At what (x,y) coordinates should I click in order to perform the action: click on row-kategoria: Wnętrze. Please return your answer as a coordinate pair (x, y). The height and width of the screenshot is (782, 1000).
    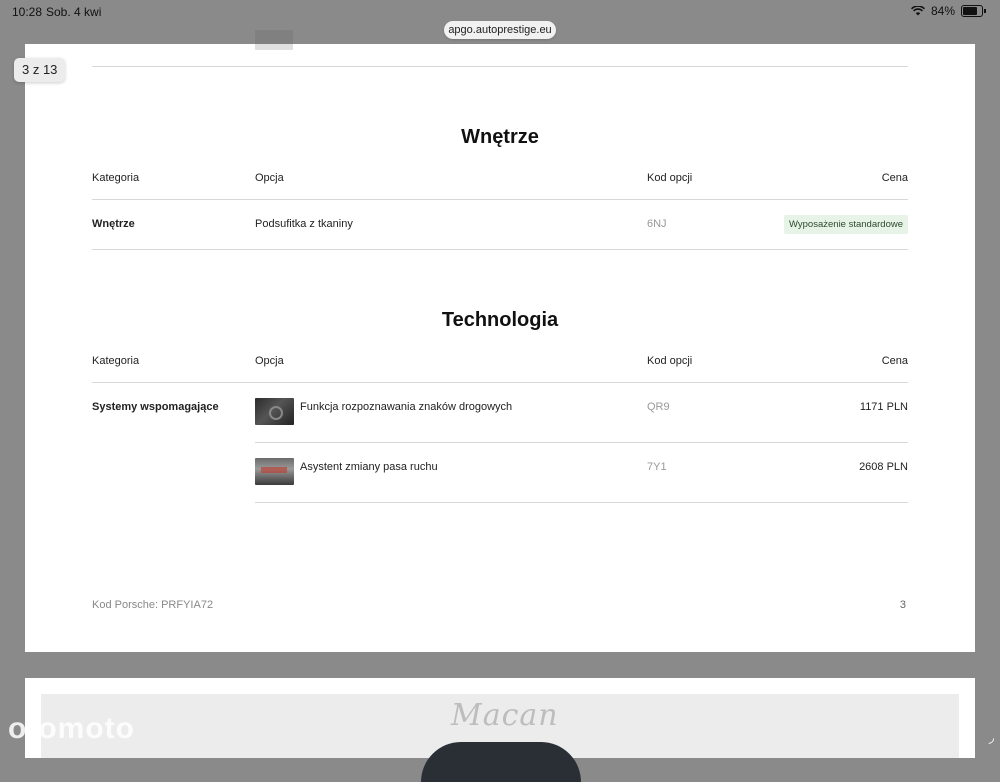
    Looking at the image, I should click on (113, 224).